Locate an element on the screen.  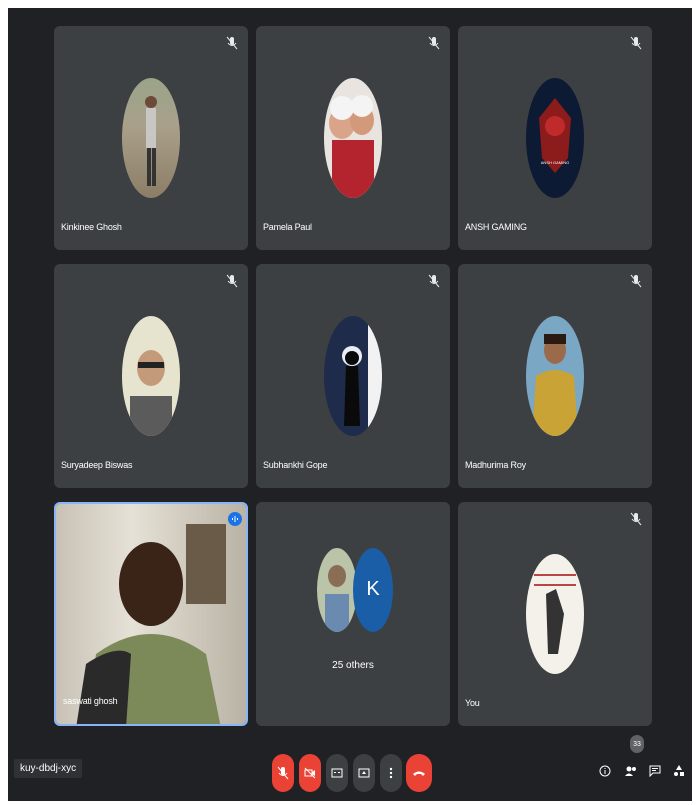
people-button is located at coordinates (631, 771).